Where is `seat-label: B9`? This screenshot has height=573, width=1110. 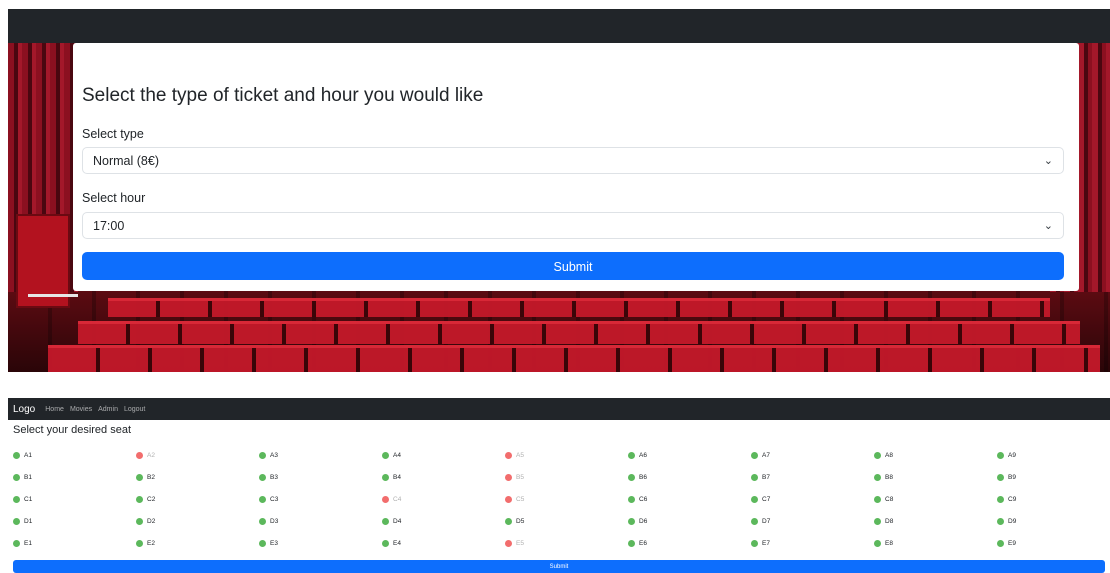 seat-label: B9 is located at coordinates (1012, 477).